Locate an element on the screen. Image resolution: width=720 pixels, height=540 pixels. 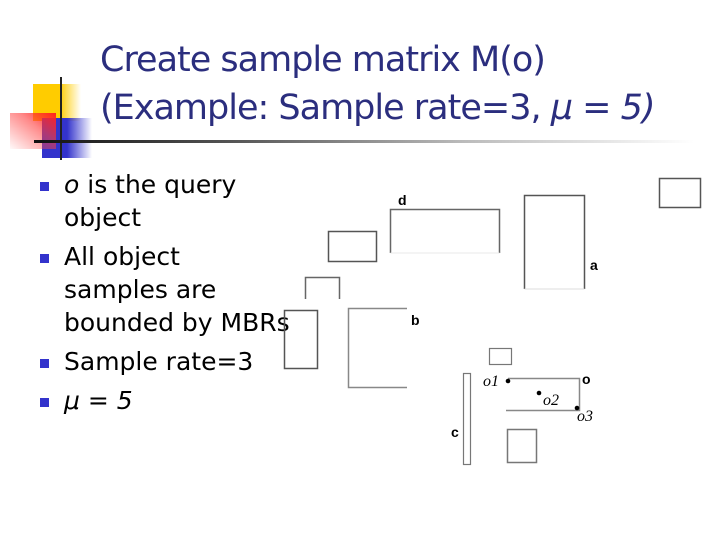
sample-point-o2 is located at coordinates (539, 393).